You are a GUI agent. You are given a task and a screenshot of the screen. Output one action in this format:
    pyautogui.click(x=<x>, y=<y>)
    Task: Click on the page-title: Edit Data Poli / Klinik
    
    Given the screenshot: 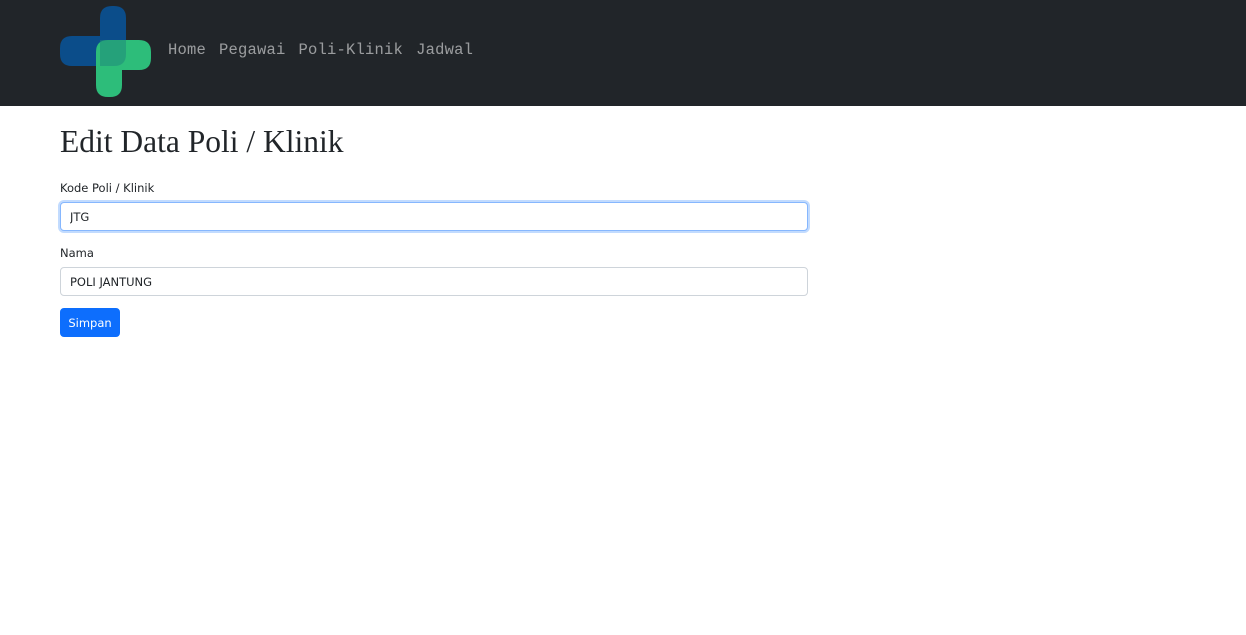 What is the action you would take?
    pyautogui.click(x=202, y=141)
    